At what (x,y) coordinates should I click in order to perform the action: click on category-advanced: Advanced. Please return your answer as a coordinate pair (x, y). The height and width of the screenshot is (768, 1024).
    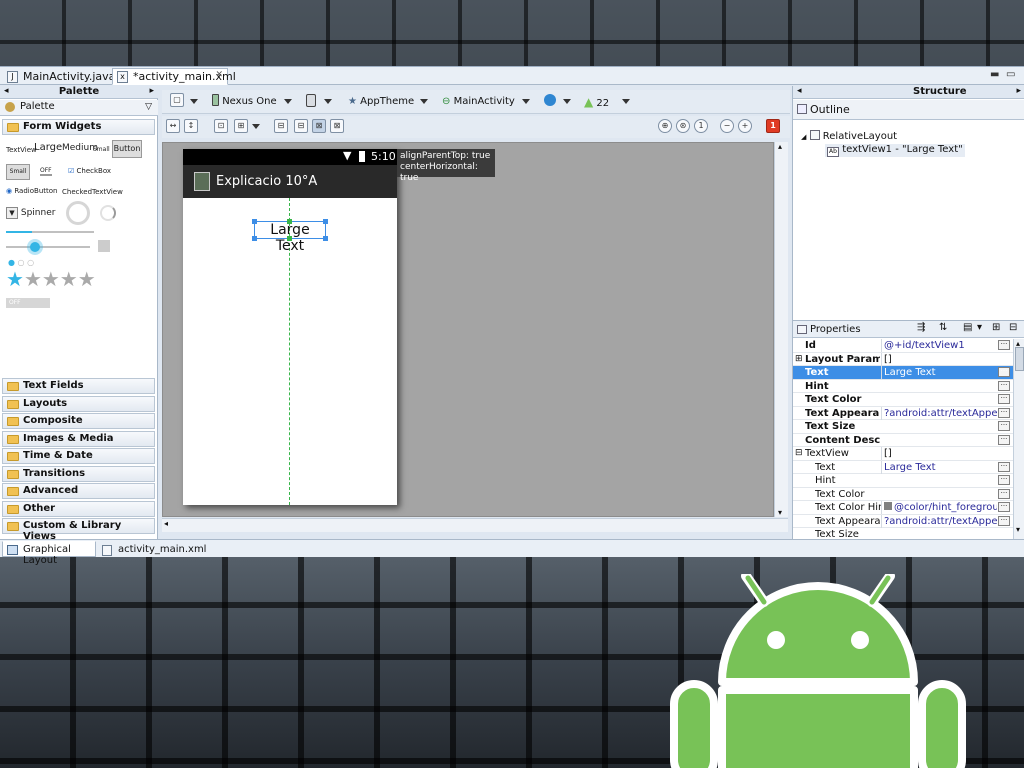
    Looking at the image, I should click on (78, 491).